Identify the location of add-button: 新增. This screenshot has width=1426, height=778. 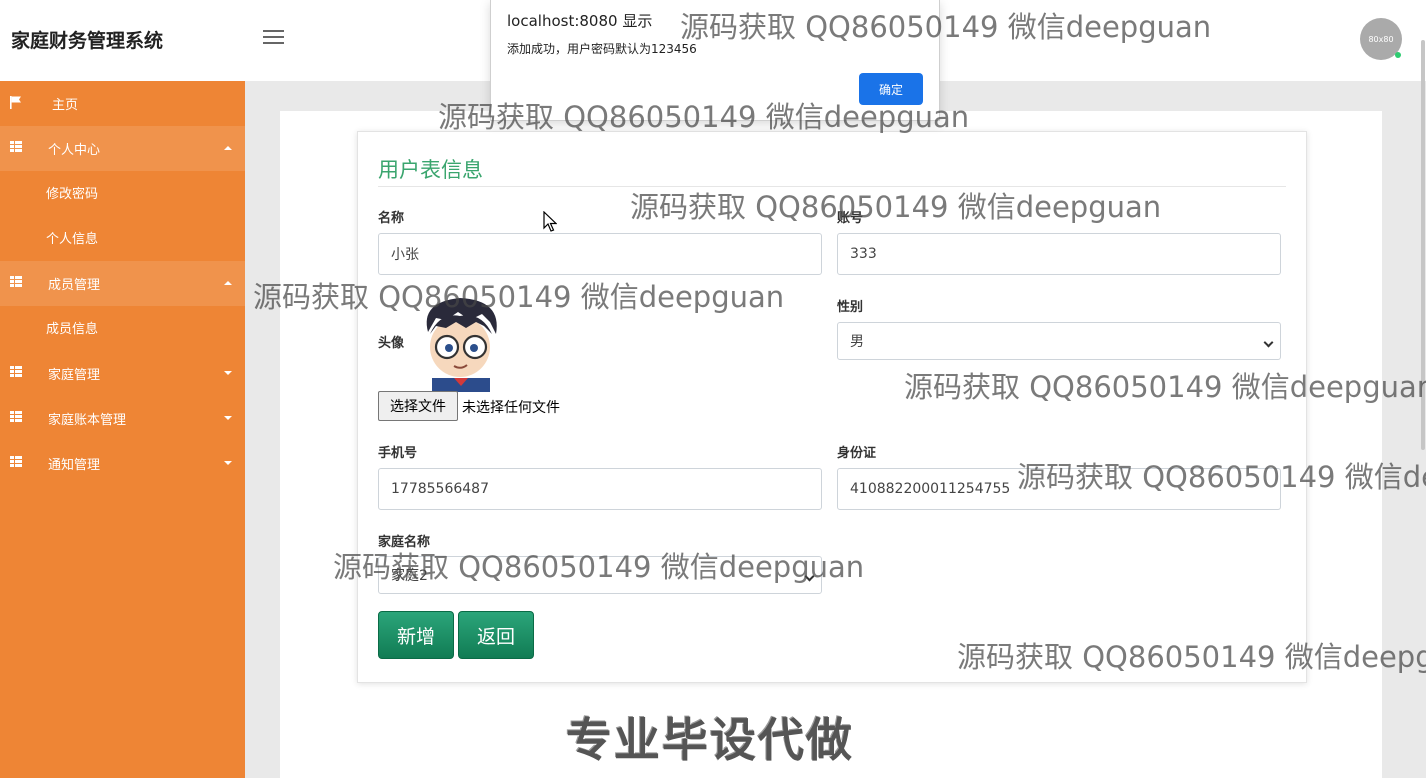
(416, 635).